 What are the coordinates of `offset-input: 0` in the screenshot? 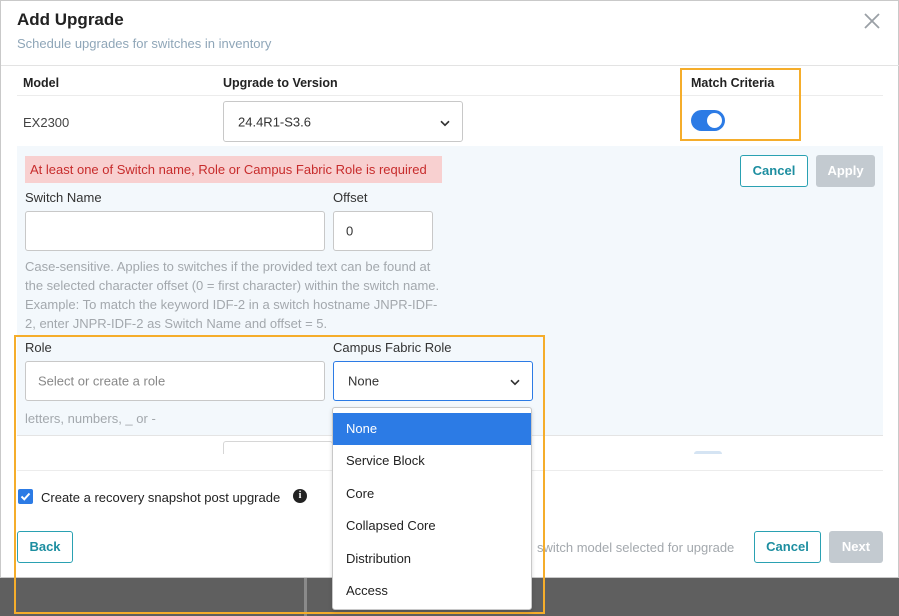 It's located at (383, 231).